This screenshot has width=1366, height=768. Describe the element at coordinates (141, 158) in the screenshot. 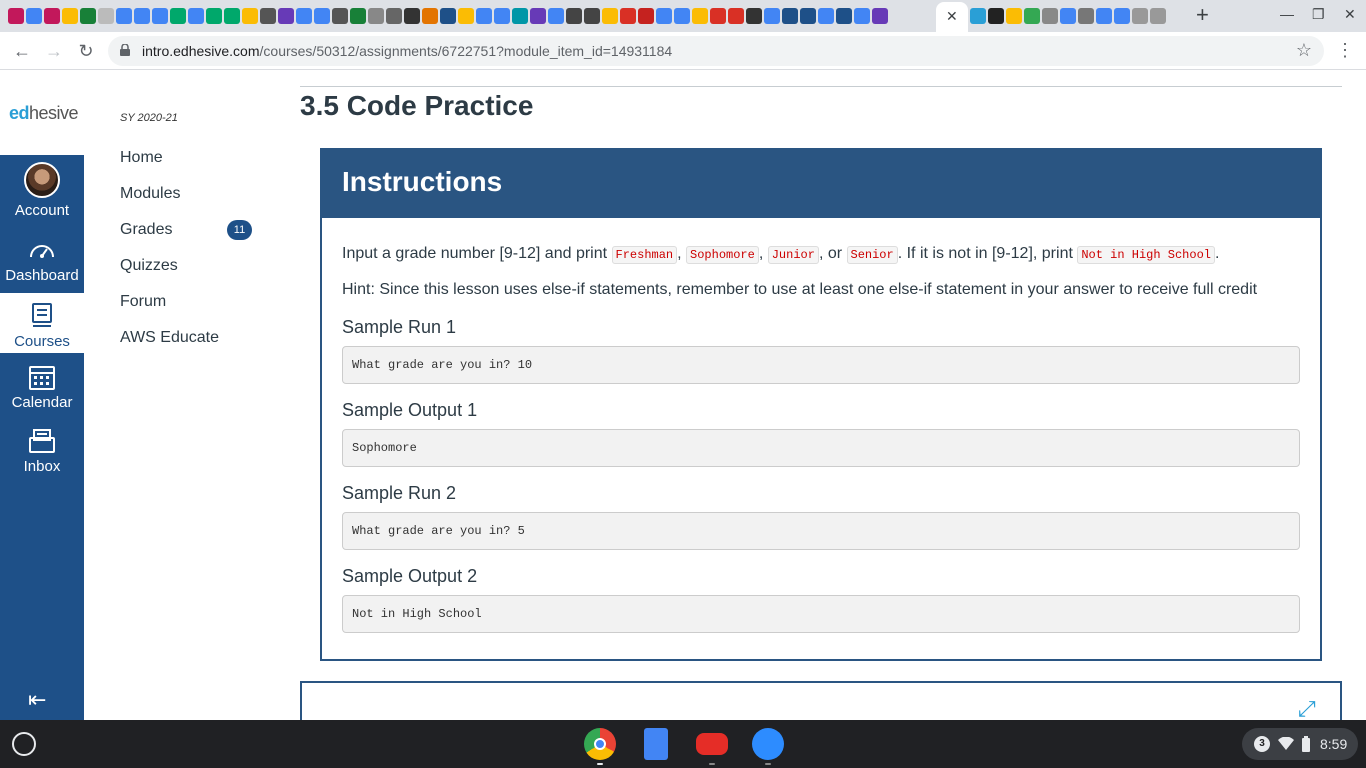

I see `course-nav-home: Home` at that location.